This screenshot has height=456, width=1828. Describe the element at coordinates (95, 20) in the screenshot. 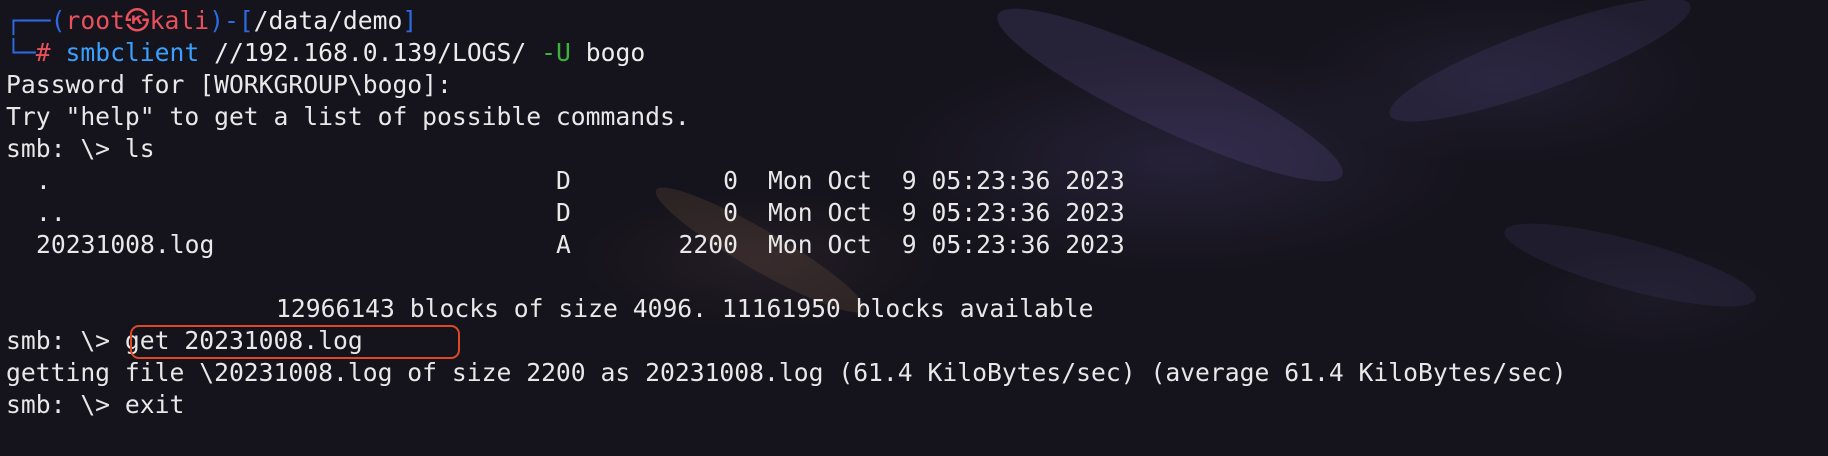

I see `prompt-user: root` at that location.